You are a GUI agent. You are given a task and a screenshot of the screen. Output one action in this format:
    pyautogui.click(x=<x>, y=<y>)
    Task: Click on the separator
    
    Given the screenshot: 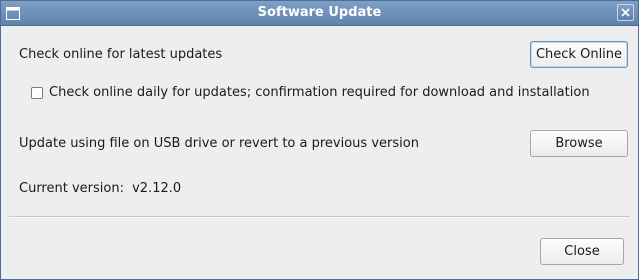 What is the action you would take?
    pyautogui.click(x=319, y=217)
    